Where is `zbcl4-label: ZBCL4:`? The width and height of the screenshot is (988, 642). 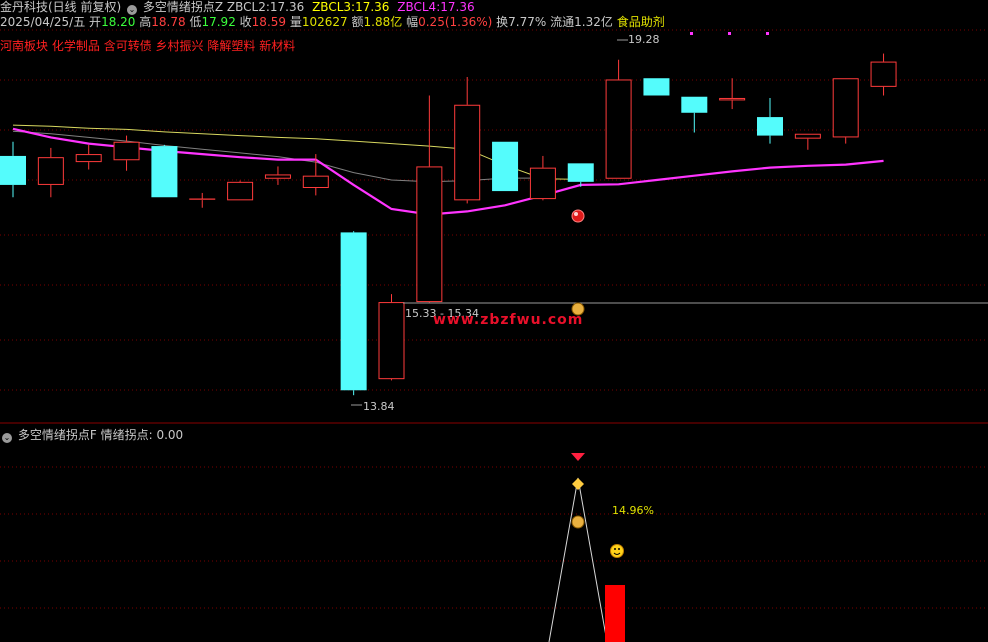
zbcl4-label: ZBCL4: is located at coordinates (419, 7).